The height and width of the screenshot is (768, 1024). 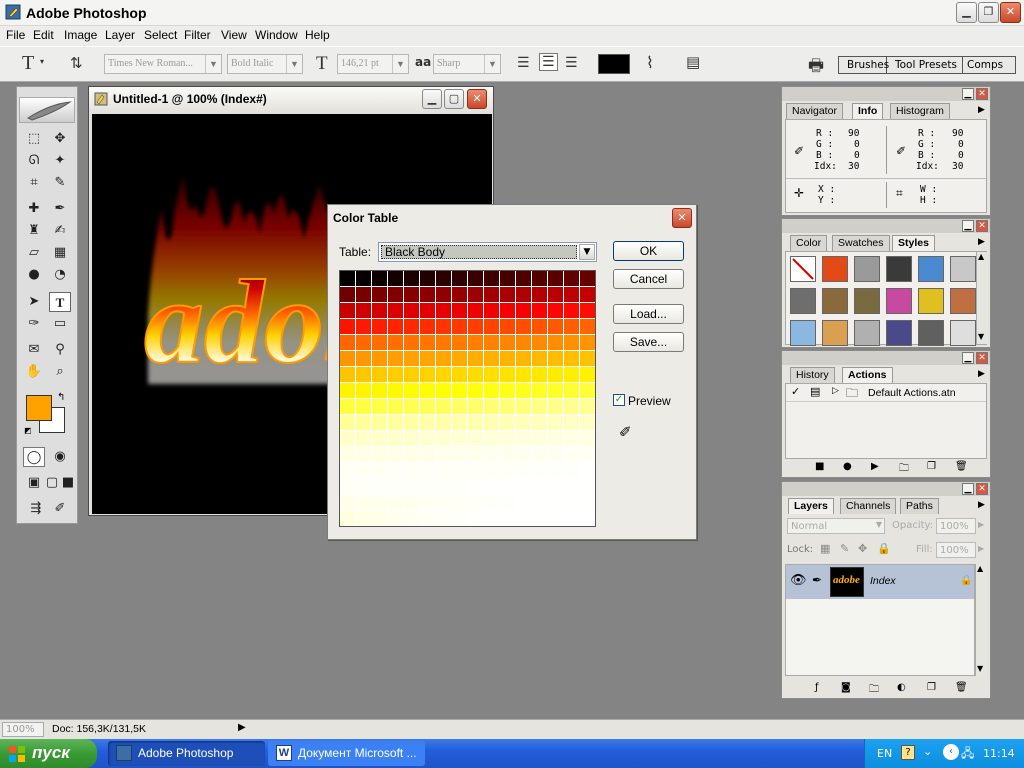 I want to click on standard-mode-icon: ◯, so click(x=34, y=457).